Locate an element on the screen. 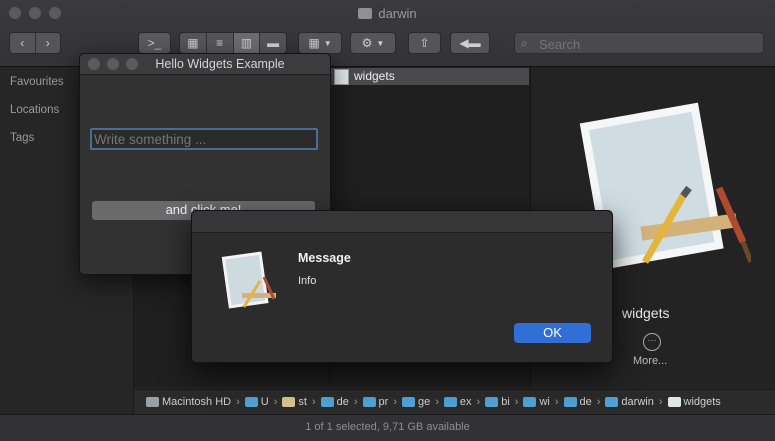  search-field: ⌕ is located at coordinates (639, 43).